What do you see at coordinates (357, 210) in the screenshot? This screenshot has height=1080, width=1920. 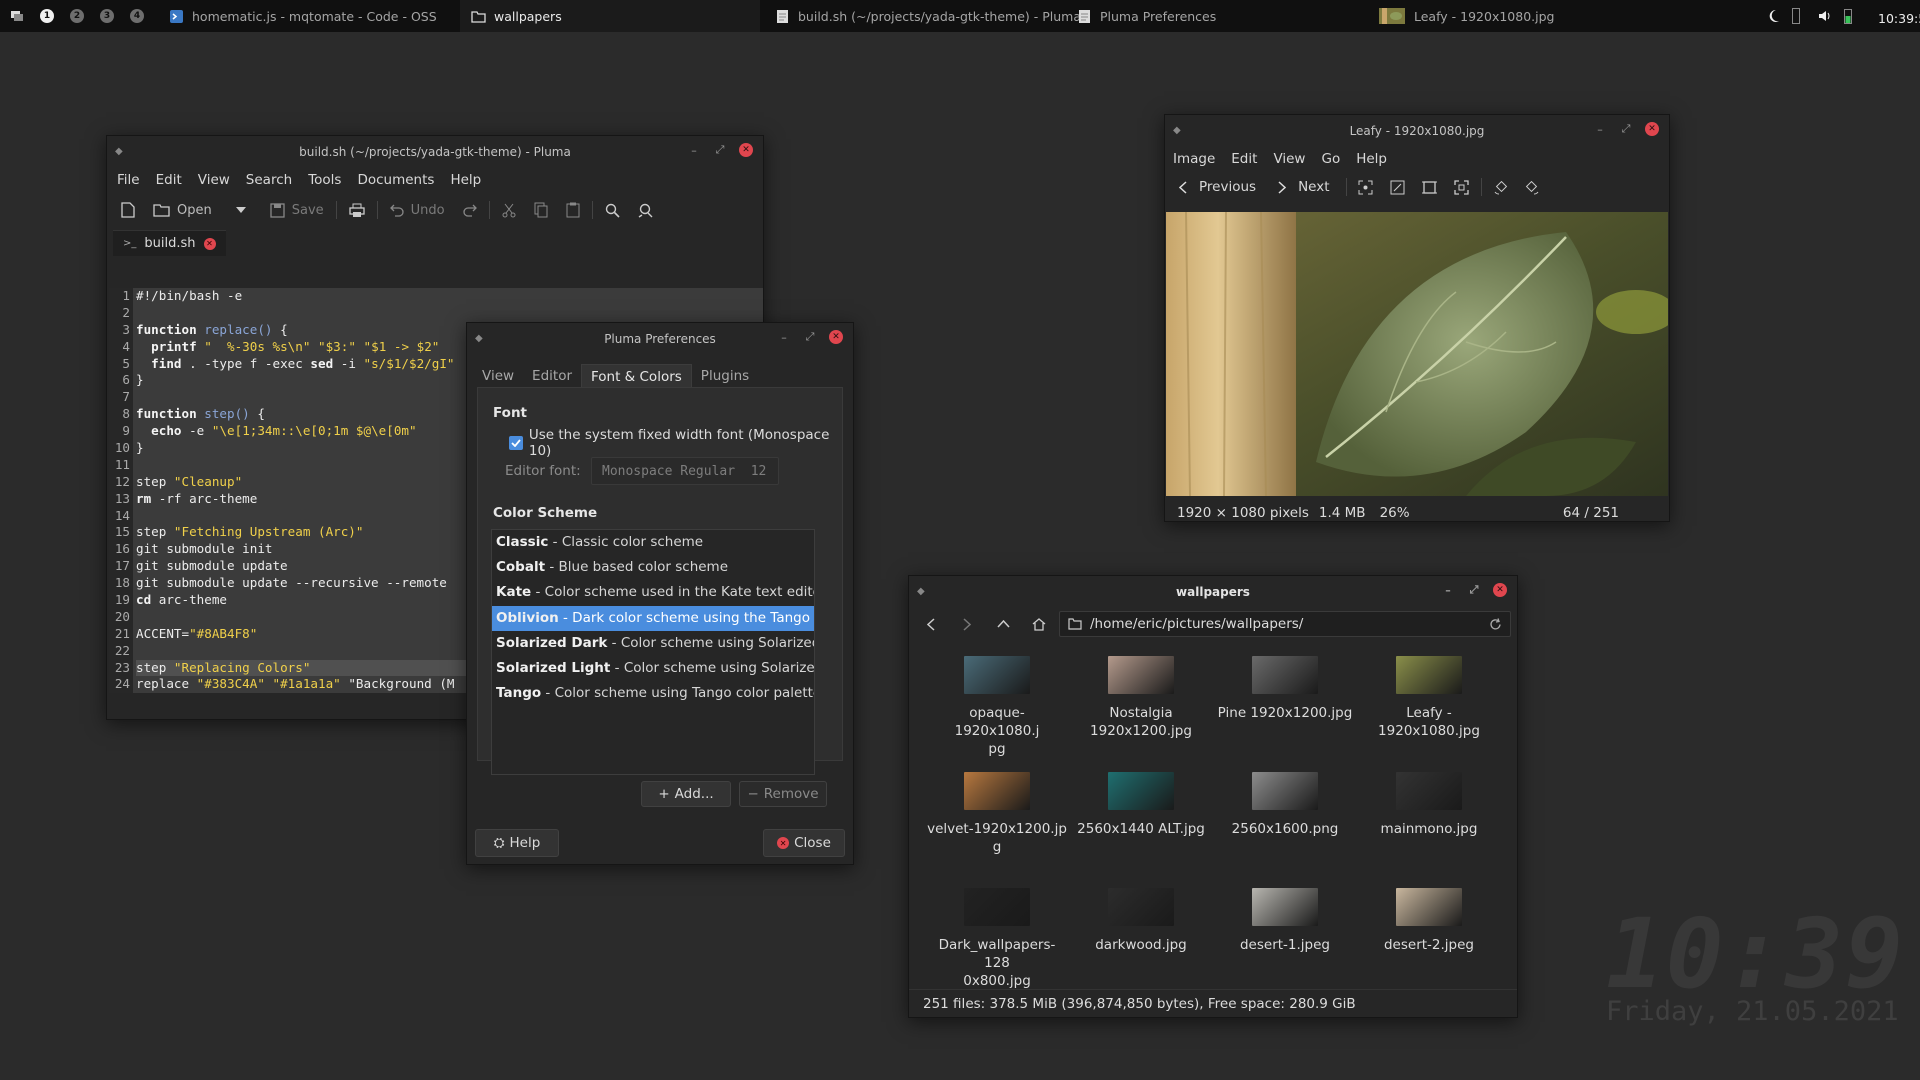 I see `print-button` at bounding box center [357, 210].